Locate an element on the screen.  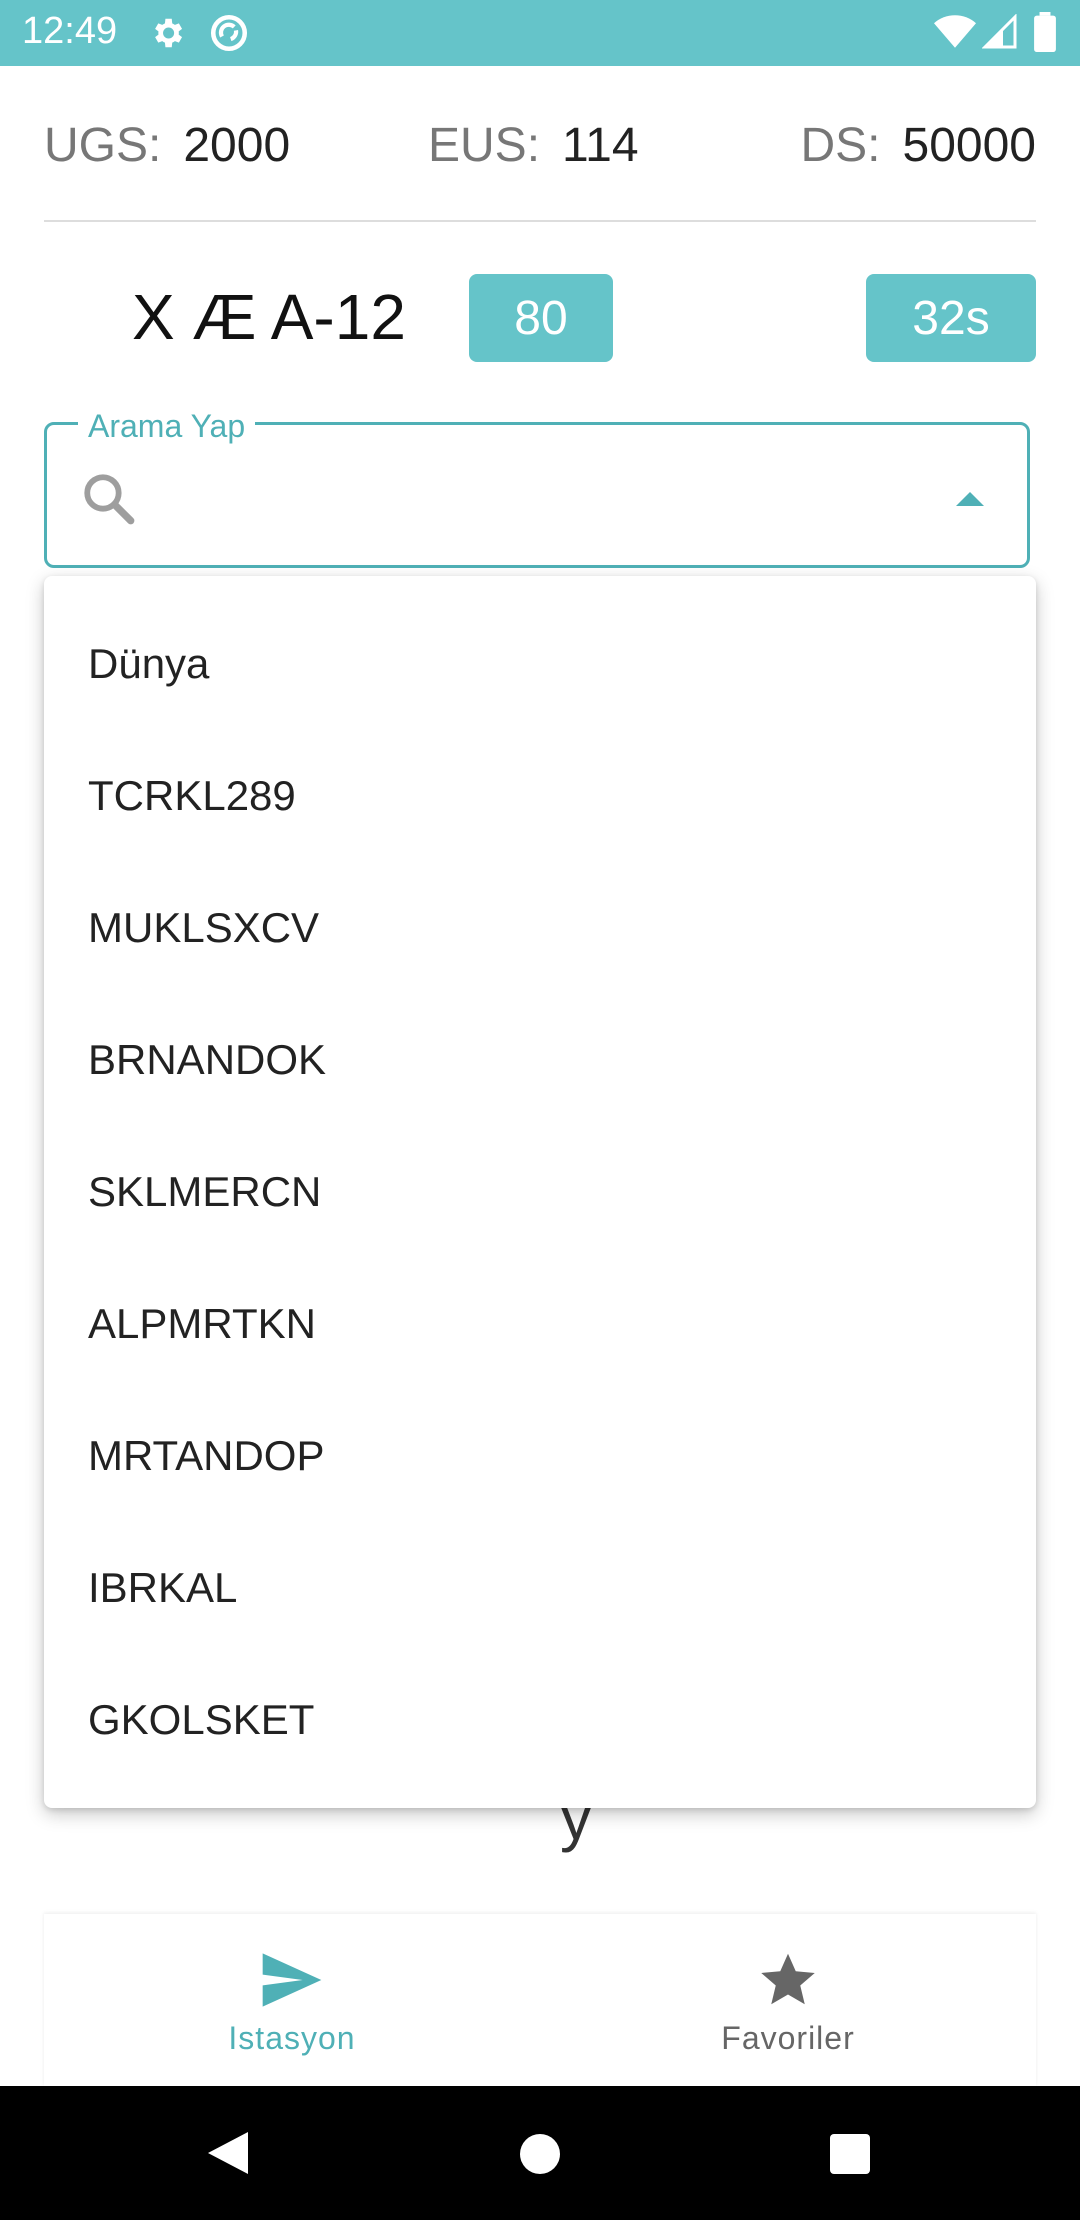
timer-badge: 32s is located at coordinates (951, 318).